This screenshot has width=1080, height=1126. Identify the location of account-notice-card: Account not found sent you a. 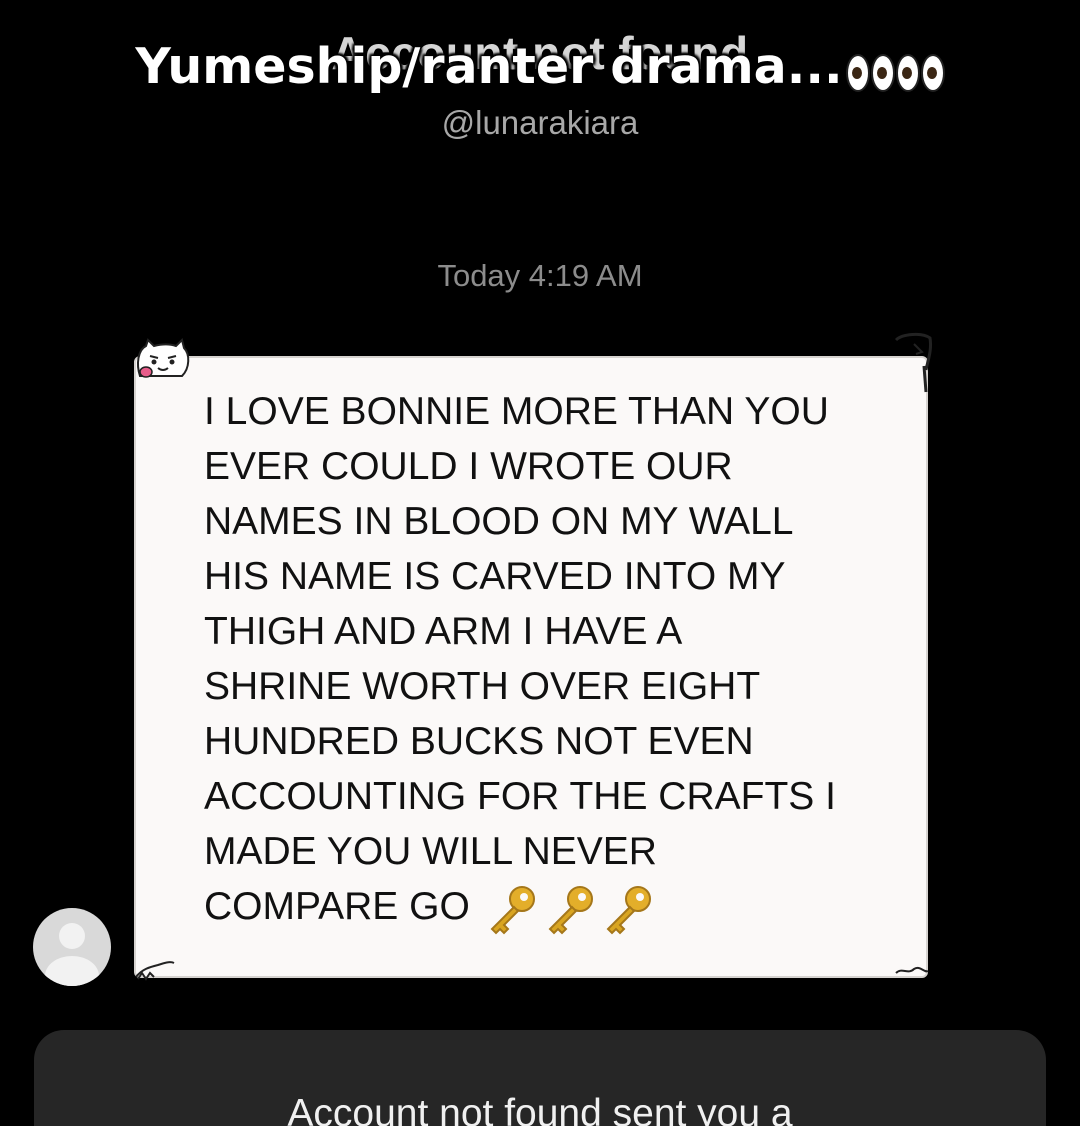
(540, 1078).